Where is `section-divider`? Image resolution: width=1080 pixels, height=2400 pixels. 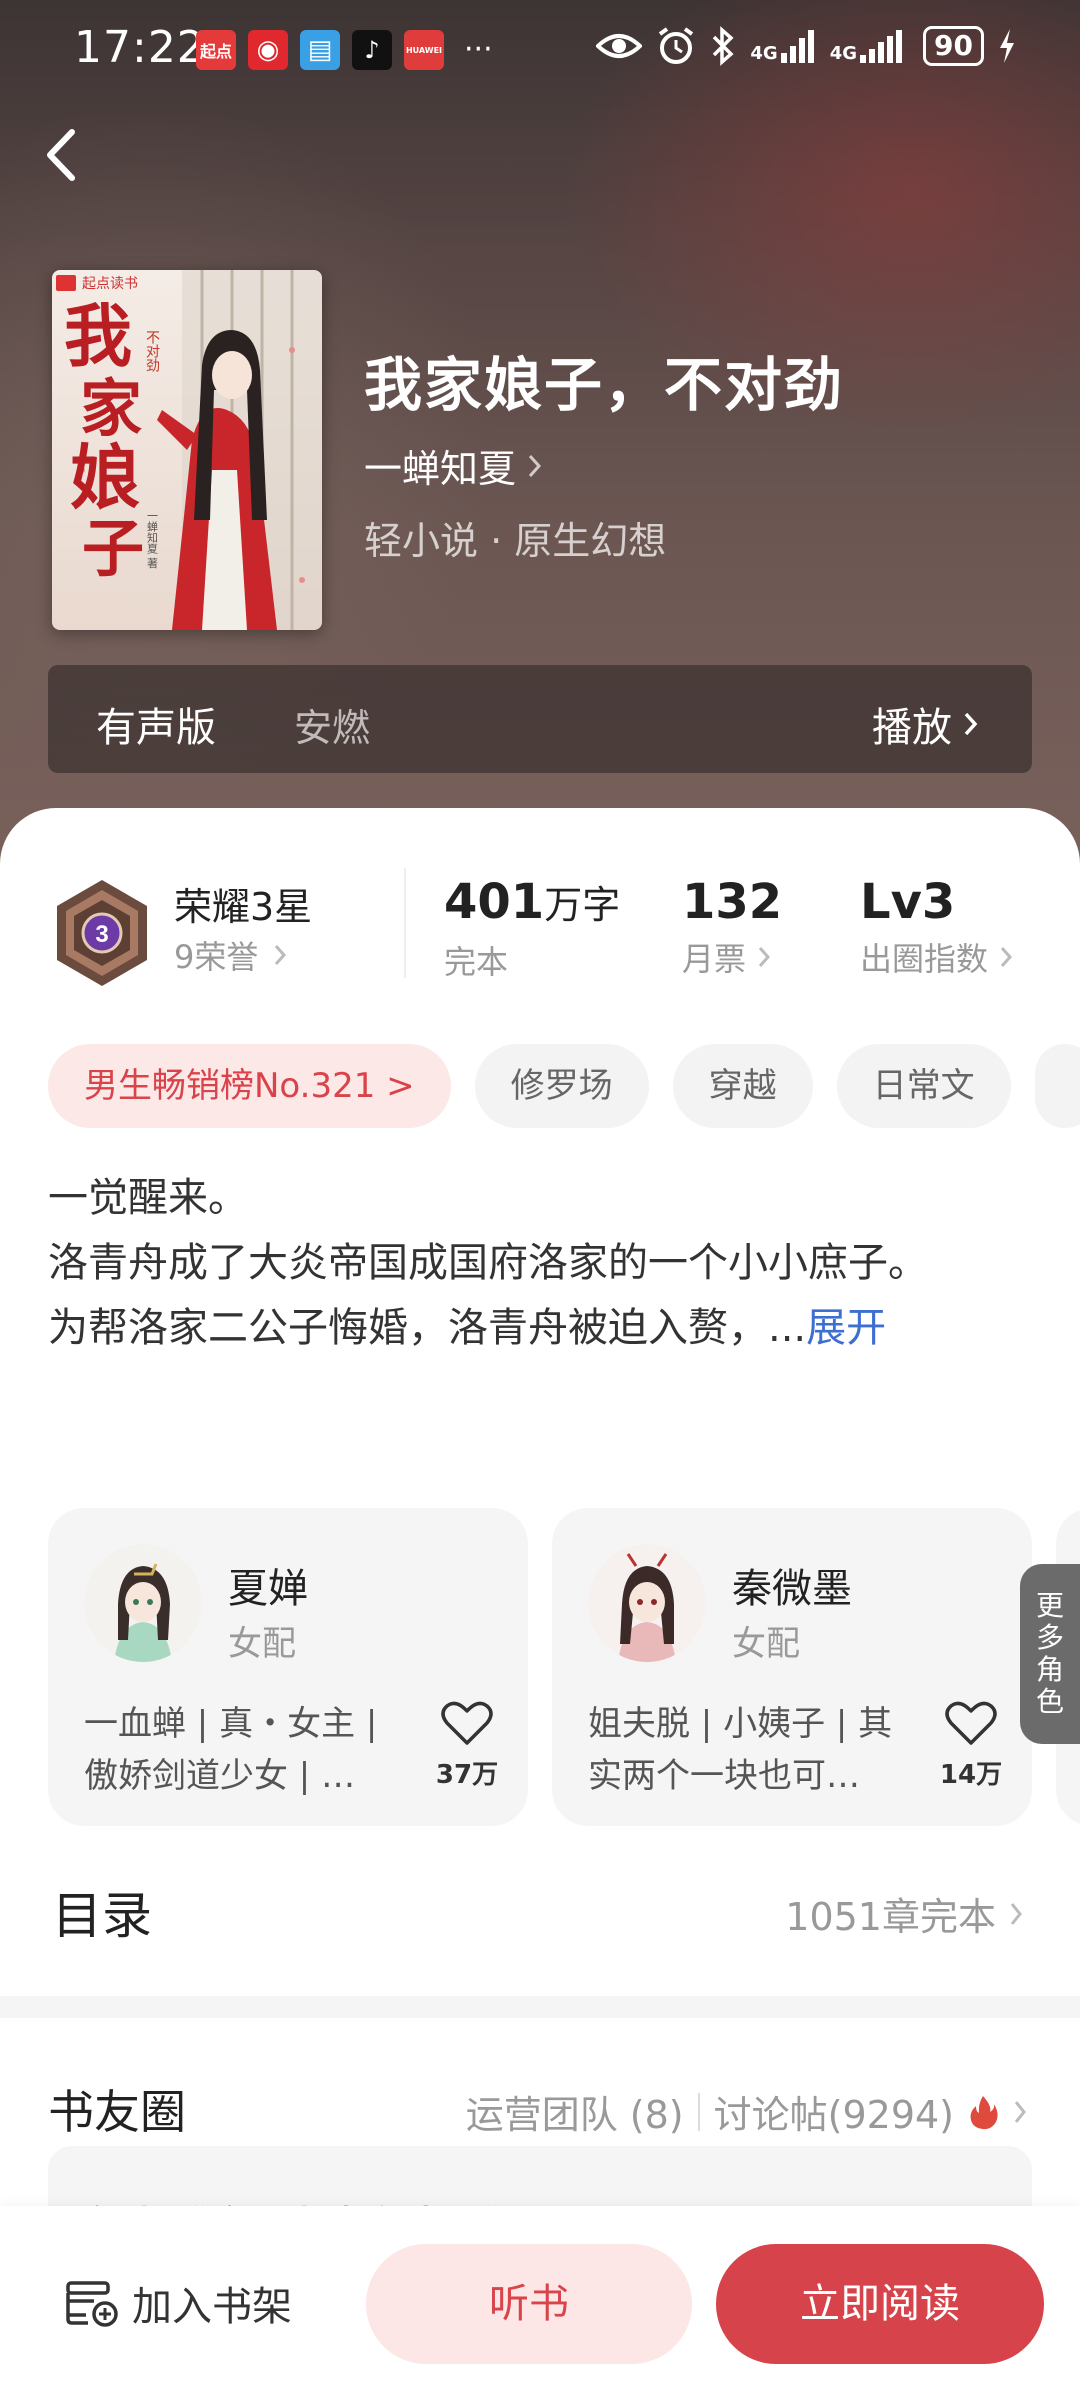
section-divider is located at coordinates (540, 2007).